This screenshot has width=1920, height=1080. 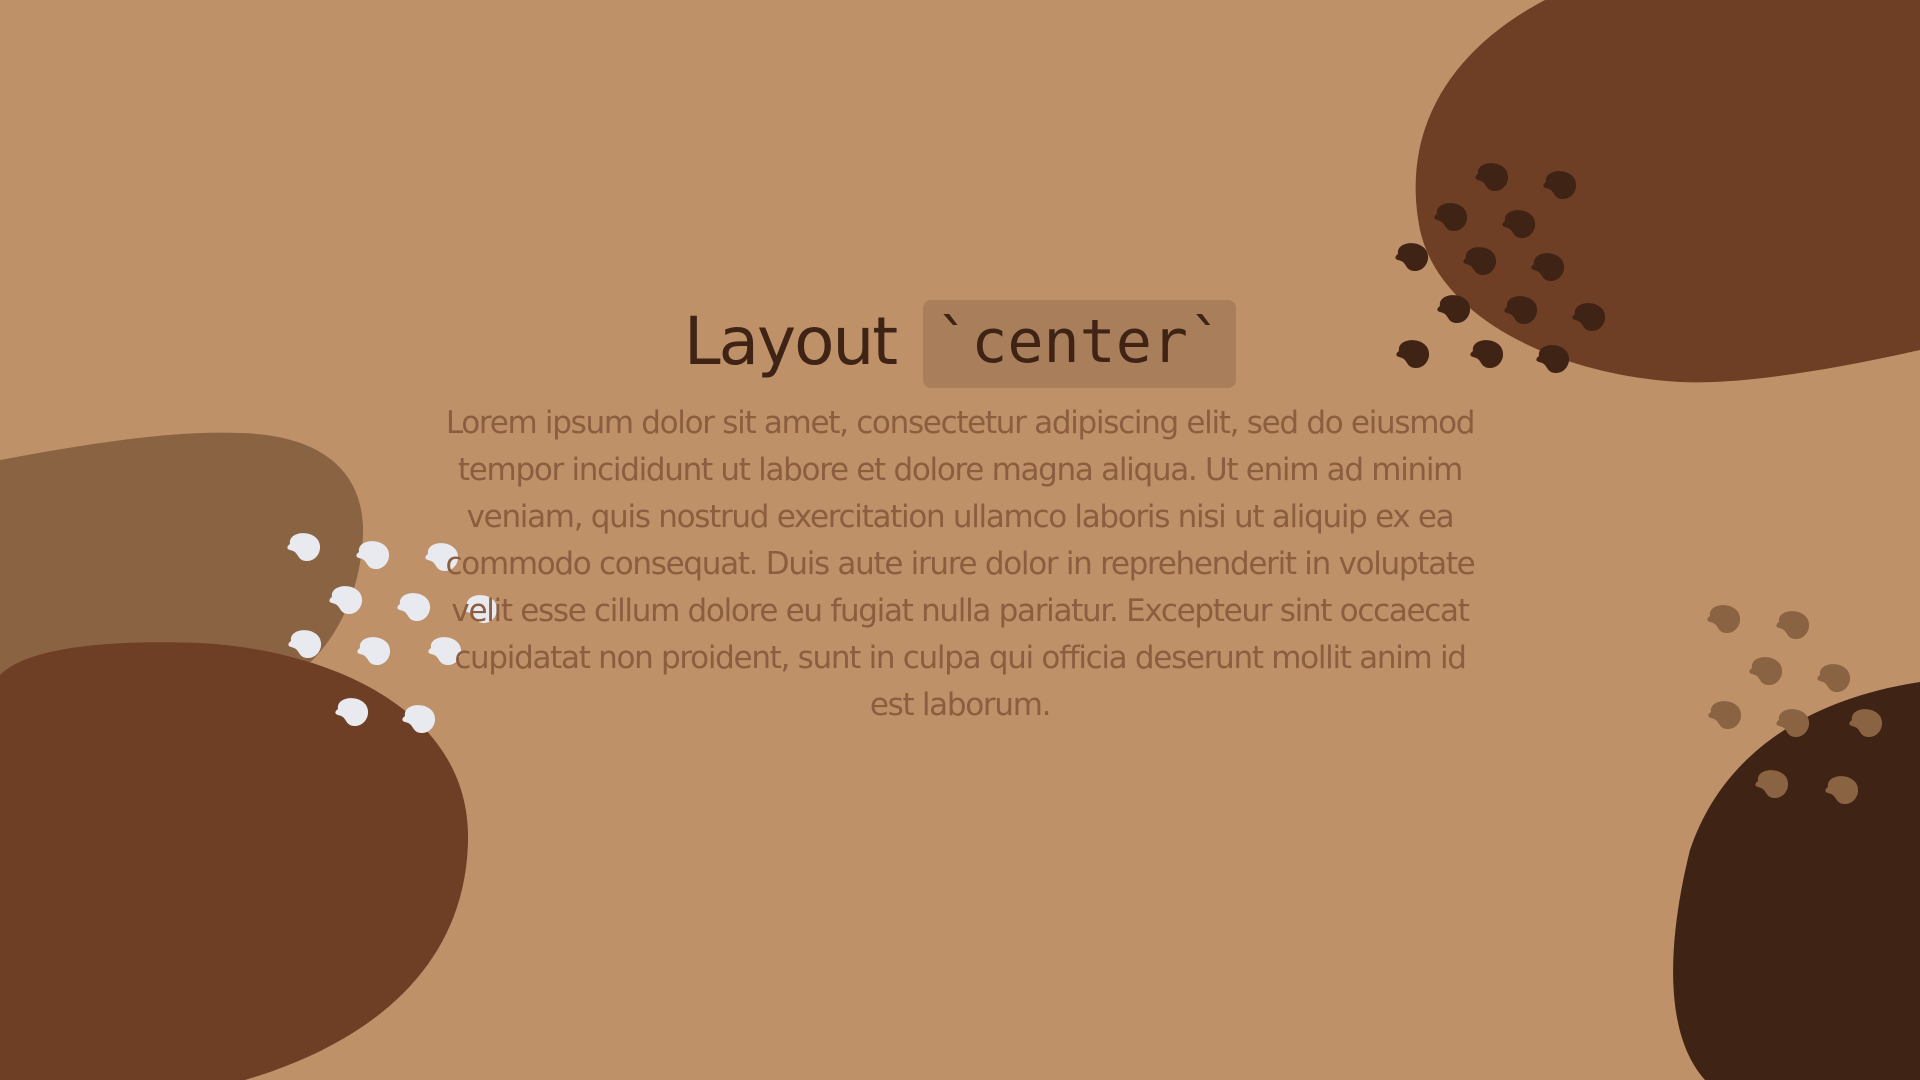 What do you see at coordinates (234, 861) in the screenshot?
I see `blob-bottom-left` at bounding box center [234, 861].